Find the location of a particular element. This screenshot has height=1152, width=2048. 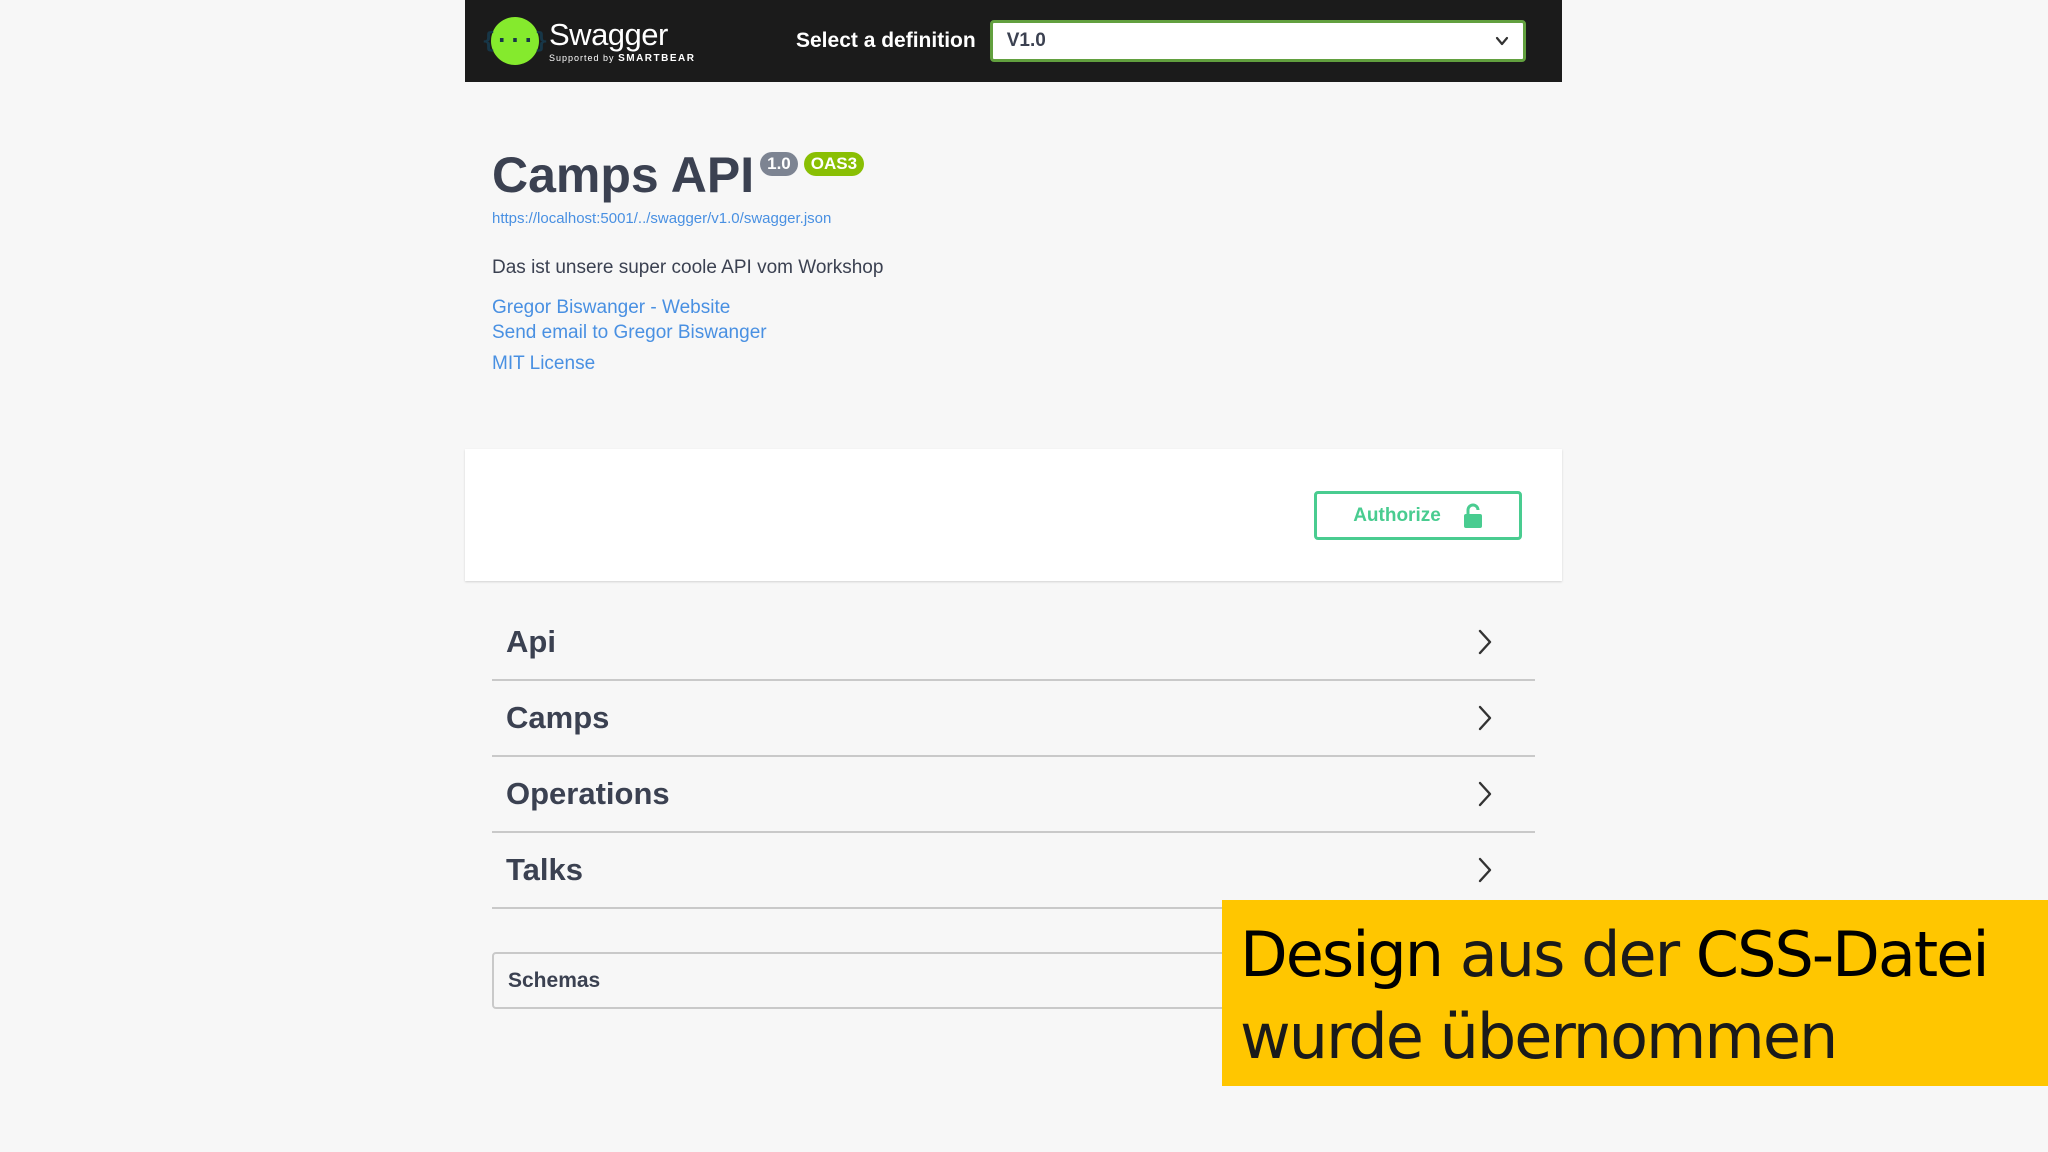

caption-line-2: wurde übernommen is located at coordinates (1539, 1036).